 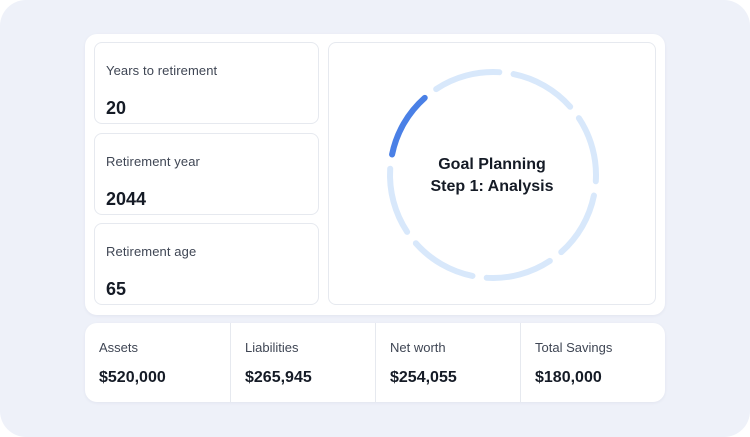 I want to click on retirement-year-value: 2044, so click(x=126, y=199).